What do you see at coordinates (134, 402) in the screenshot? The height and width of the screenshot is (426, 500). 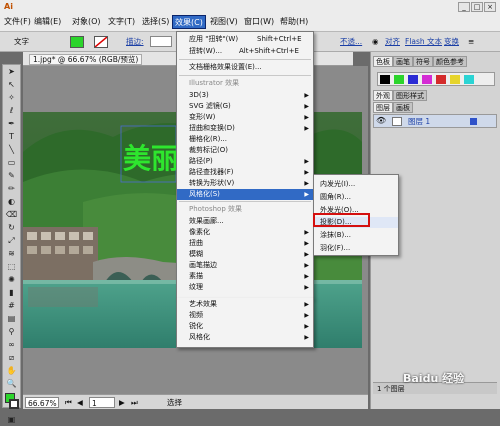 I see `last-page-icon: ⏭` at bounding box center [134, 402].